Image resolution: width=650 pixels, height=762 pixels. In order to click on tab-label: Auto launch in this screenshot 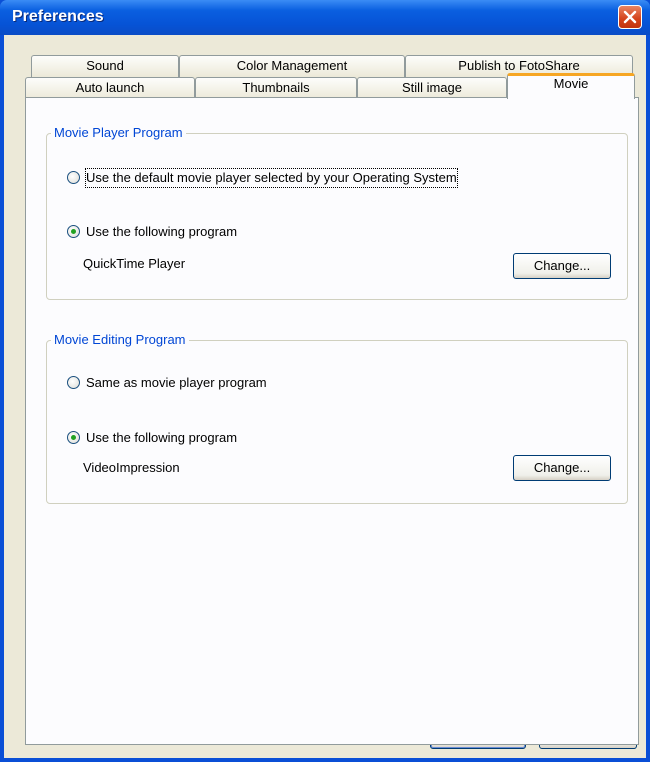, I will do `click(110, 87)`.